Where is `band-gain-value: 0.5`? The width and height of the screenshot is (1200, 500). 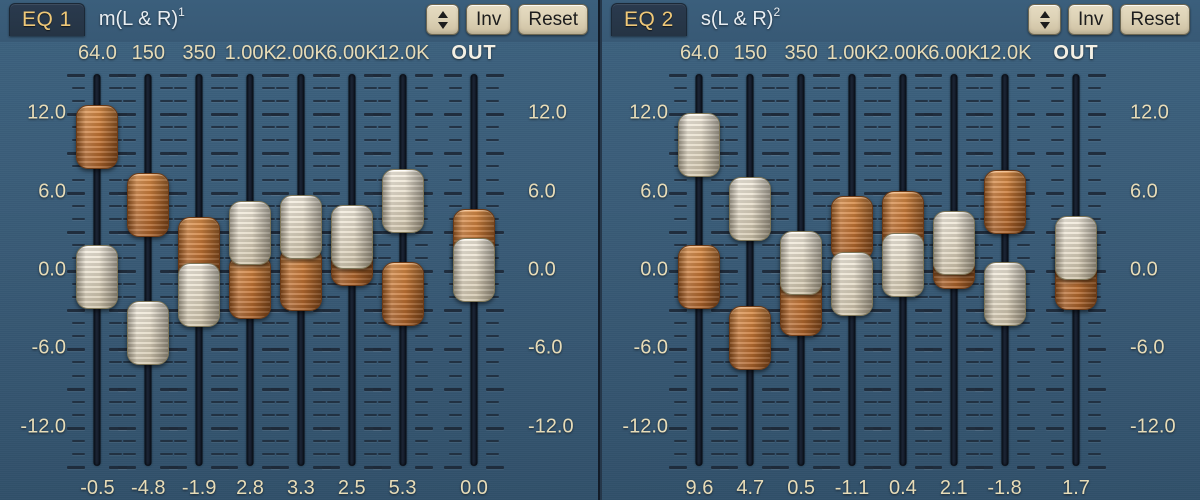
band-gain-value: 0.5 is located at coordinates (801, 488).